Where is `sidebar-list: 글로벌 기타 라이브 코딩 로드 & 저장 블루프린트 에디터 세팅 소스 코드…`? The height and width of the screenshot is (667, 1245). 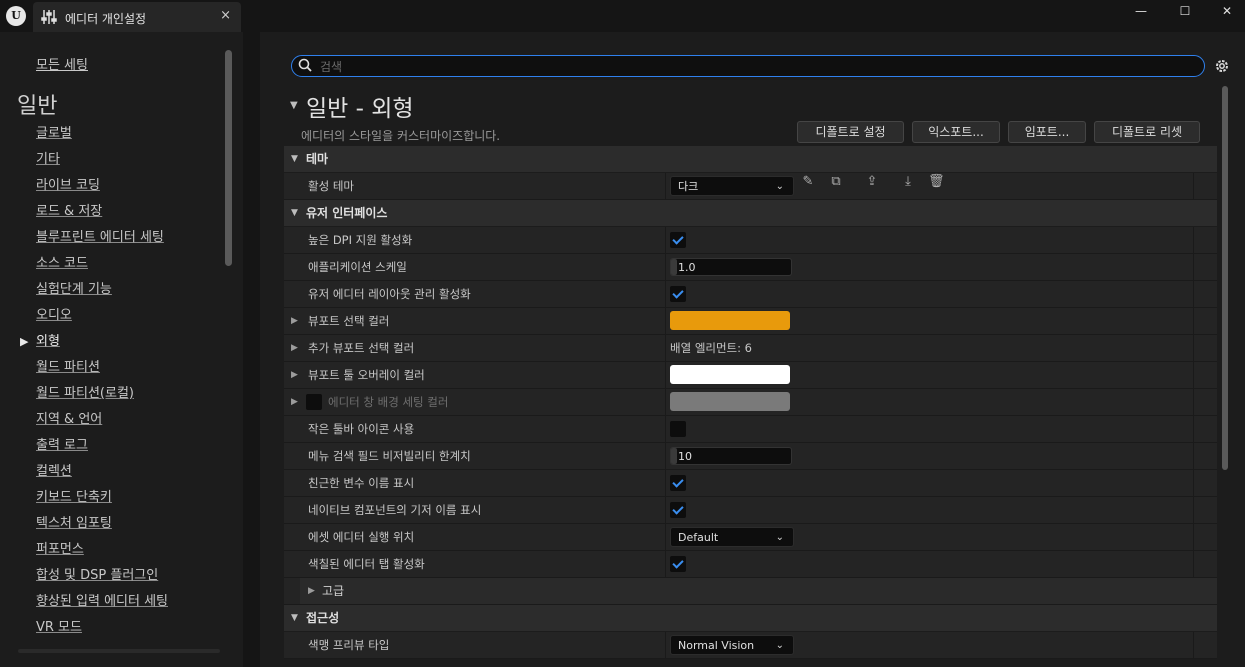
sidebar-list: 글로벌 기타 라이브 코딩 로드 & 저장 블루프린트 에디터 세팅 소스 코드… is located at coordinates (84, 381).